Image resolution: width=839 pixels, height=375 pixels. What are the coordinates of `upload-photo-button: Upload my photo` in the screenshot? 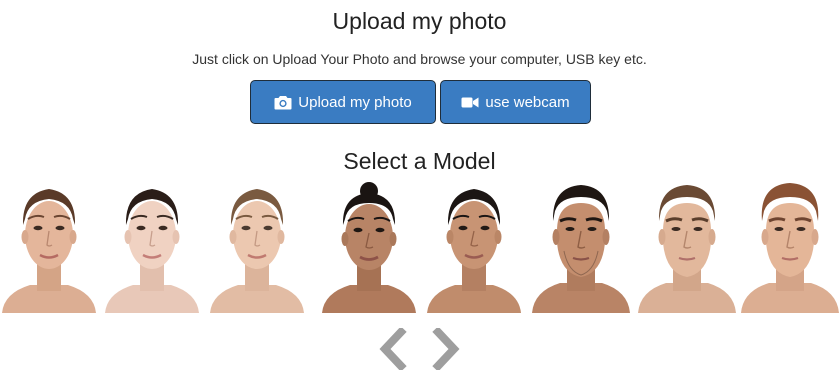 It's located at (343, 102).